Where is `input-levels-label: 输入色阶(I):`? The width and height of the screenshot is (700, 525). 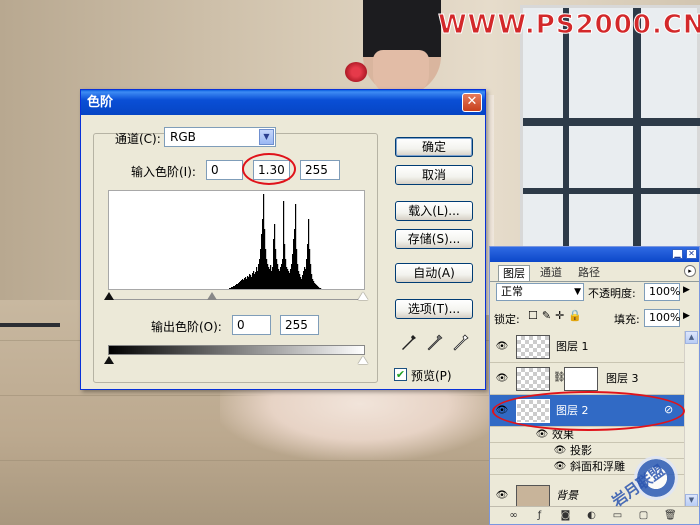 input-levels-label: 输入色阶(I): is located at coordinates (163, 172).